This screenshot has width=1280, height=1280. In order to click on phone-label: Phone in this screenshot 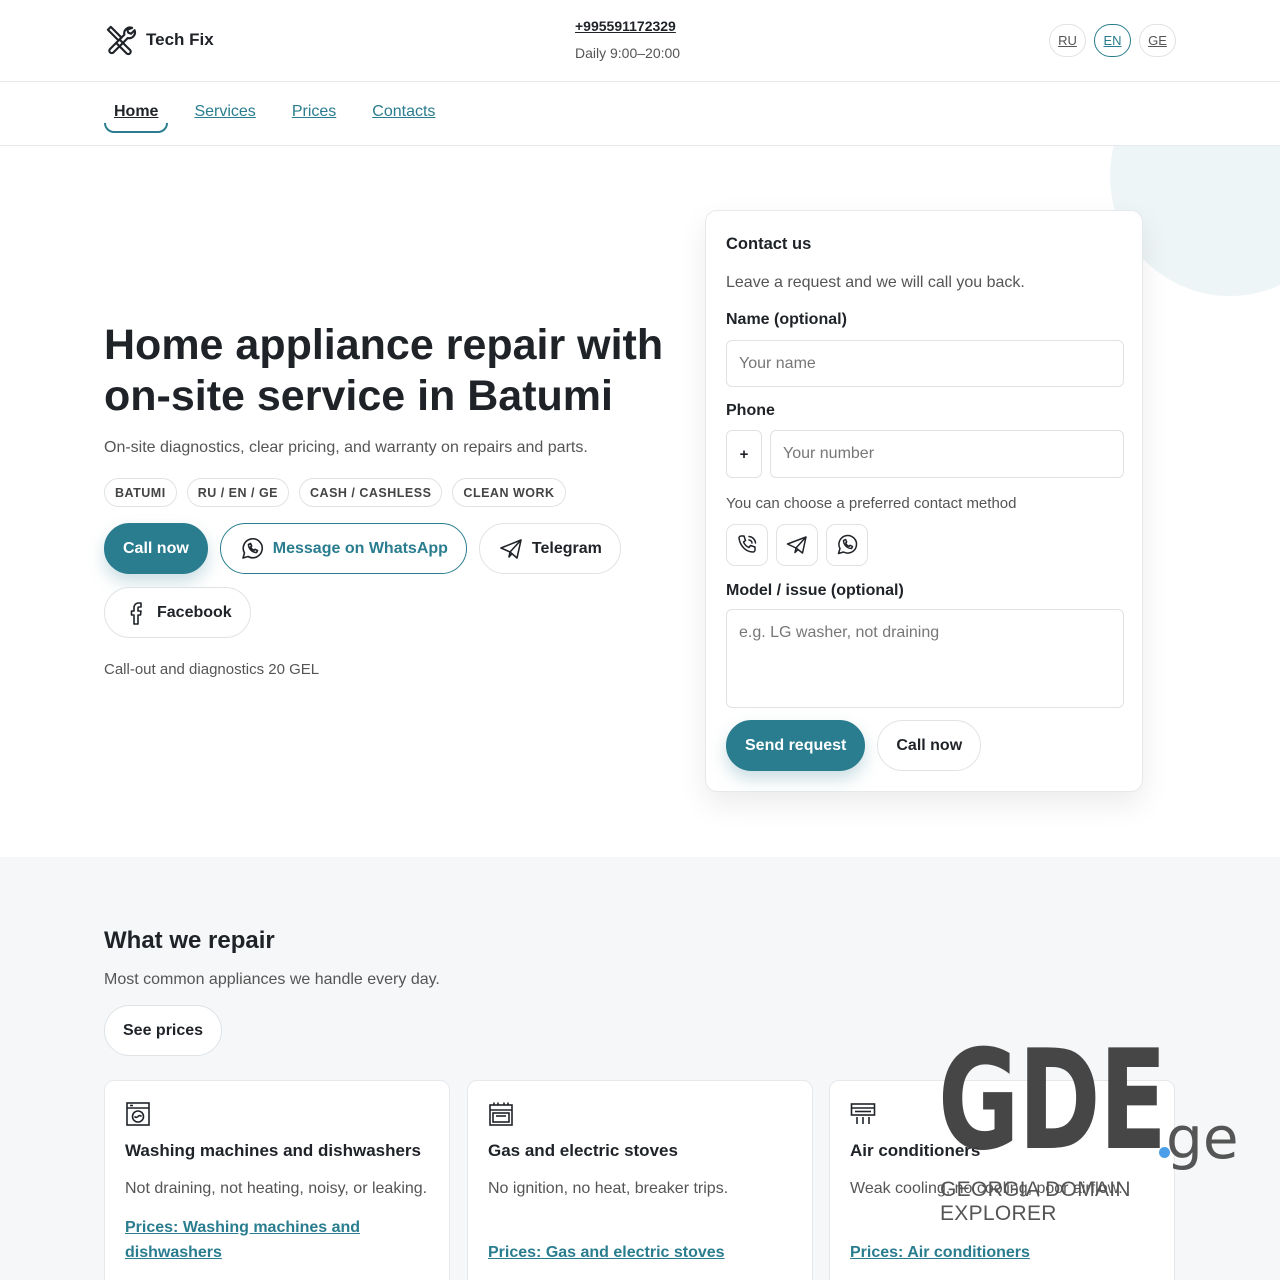, I will do `click(750, 410)`.